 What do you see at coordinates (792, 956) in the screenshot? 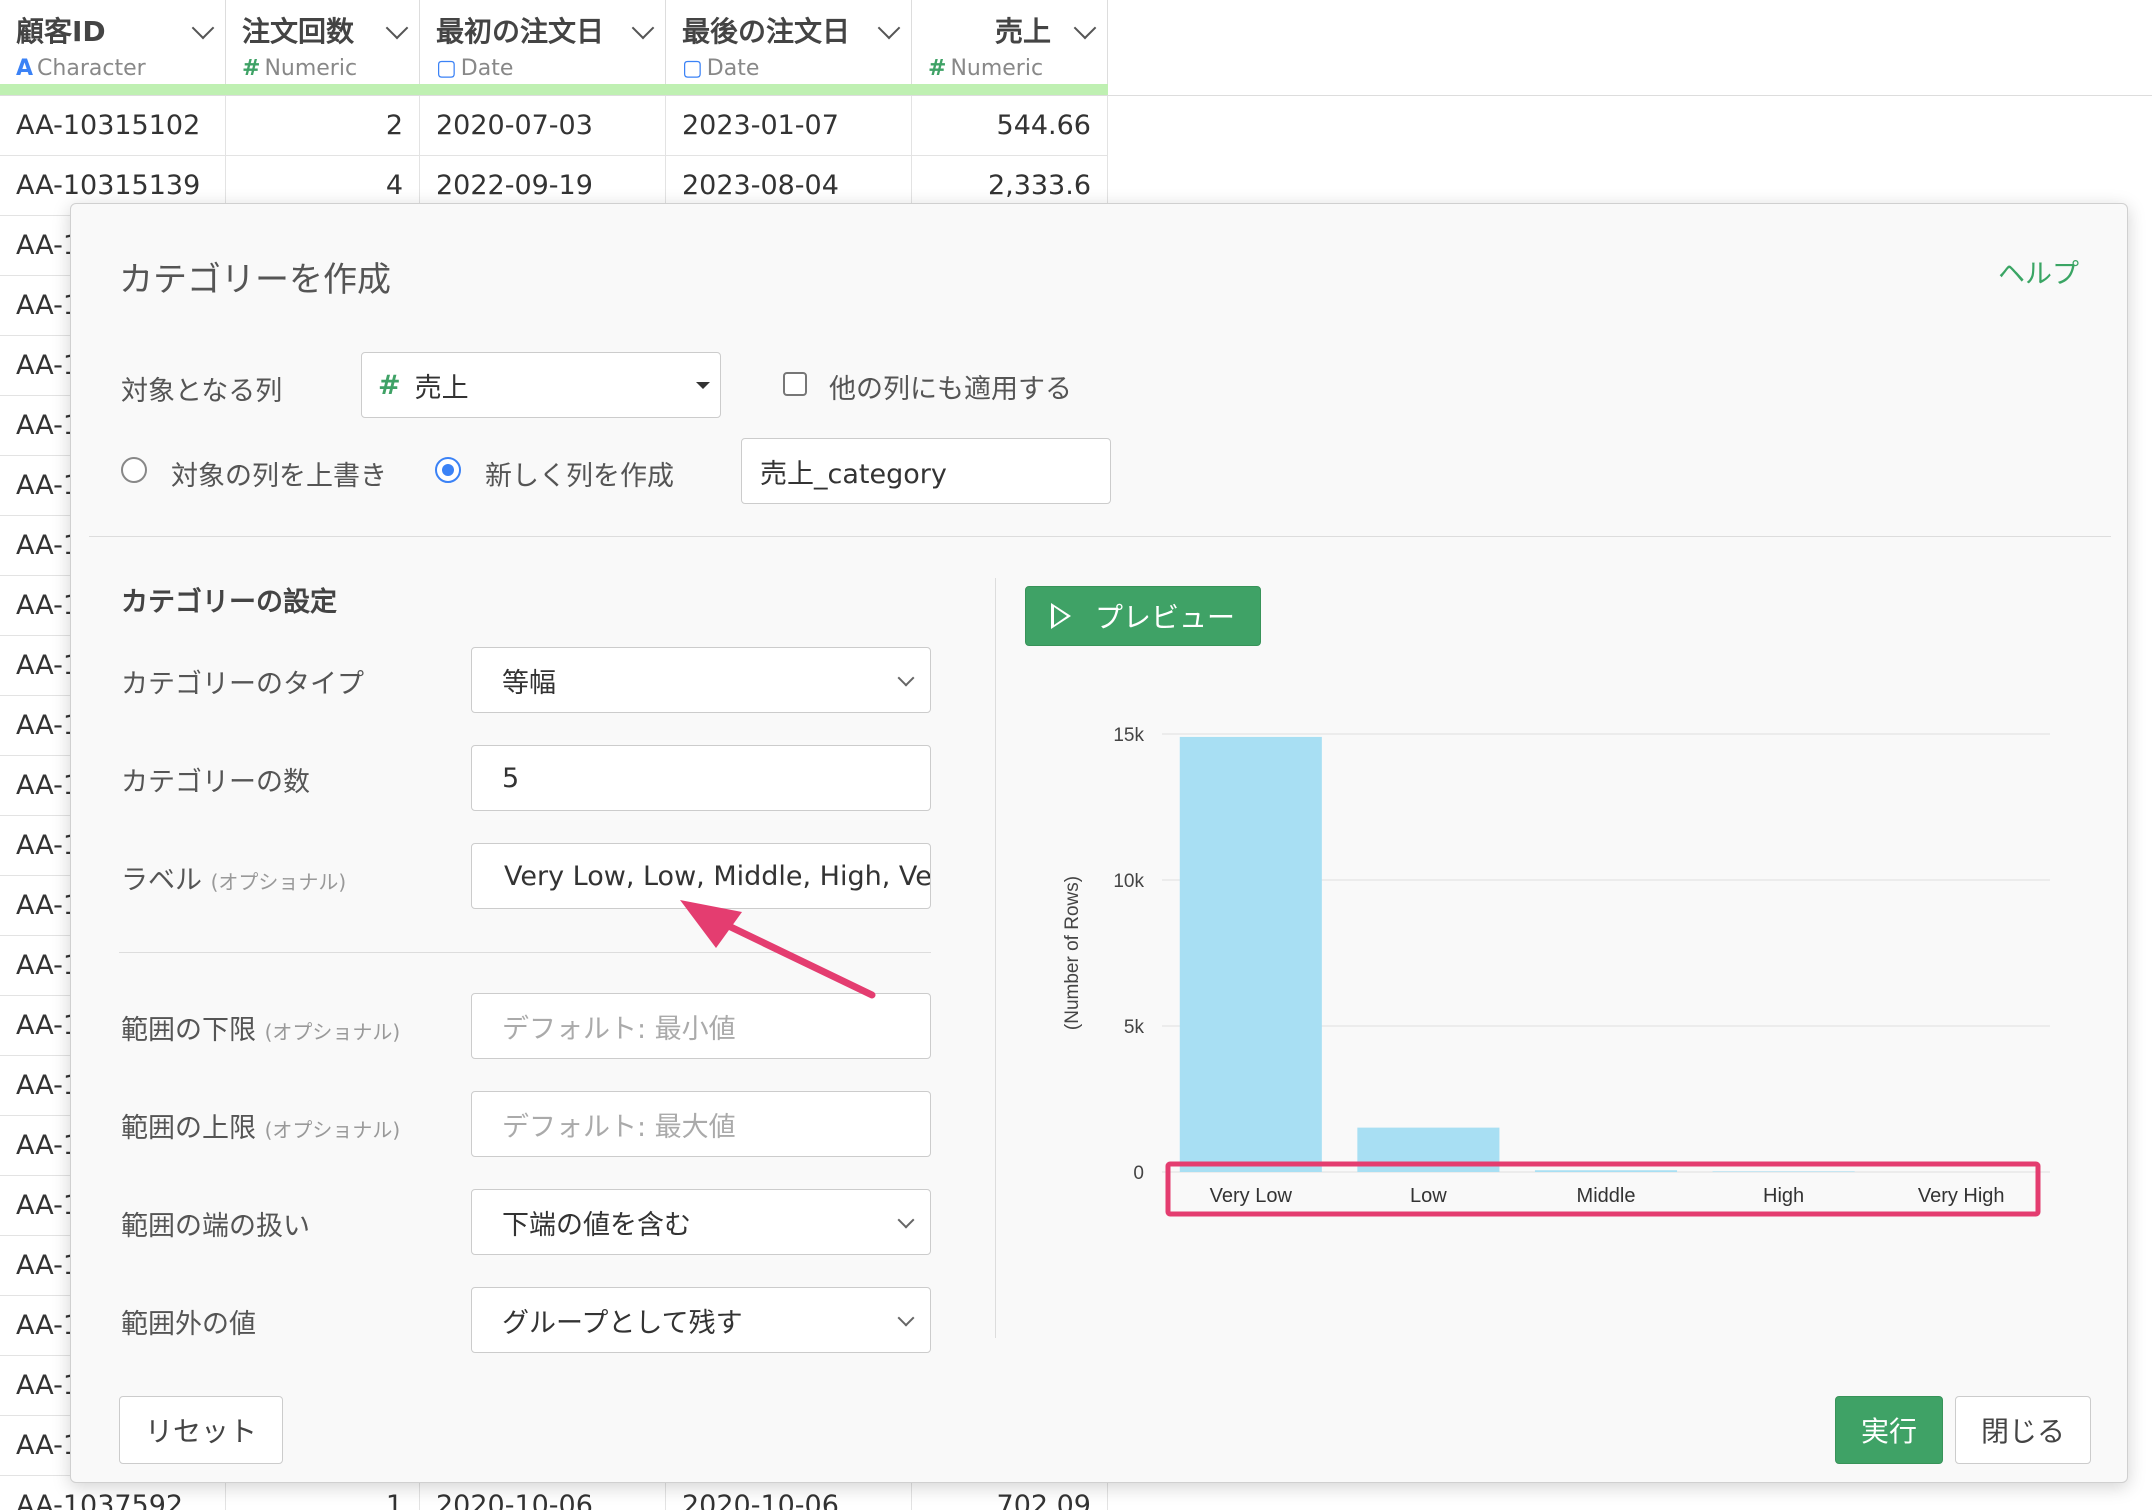
I see `annotation-arrow-shaft` at bounding box center [792, 956].